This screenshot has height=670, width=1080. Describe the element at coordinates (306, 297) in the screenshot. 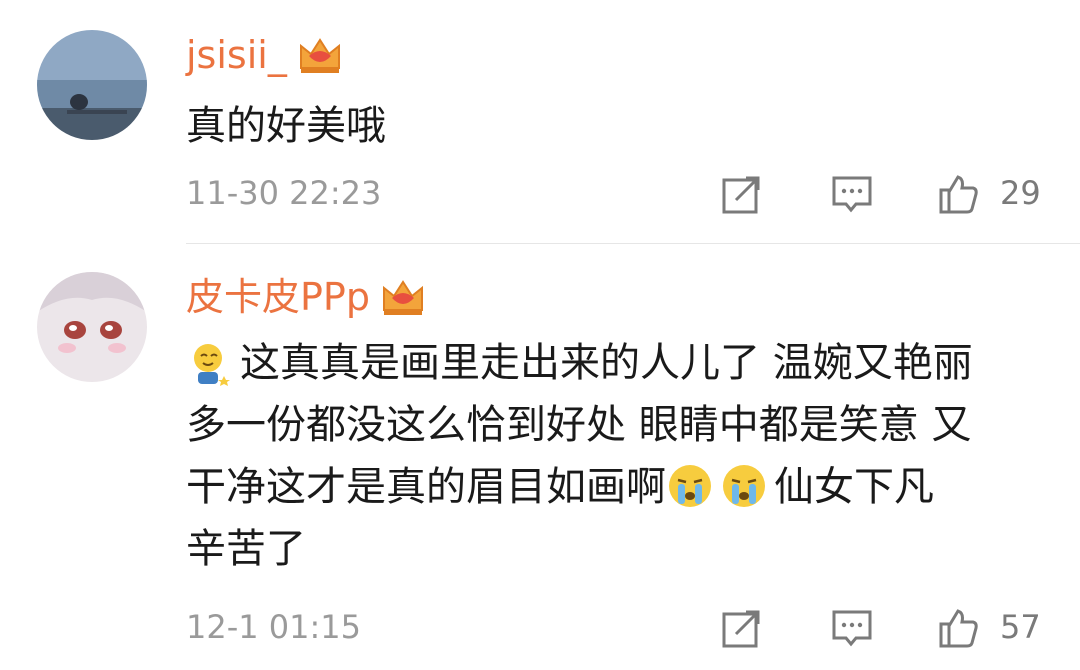

I see `username: 皮卡皮PPp` at that location.